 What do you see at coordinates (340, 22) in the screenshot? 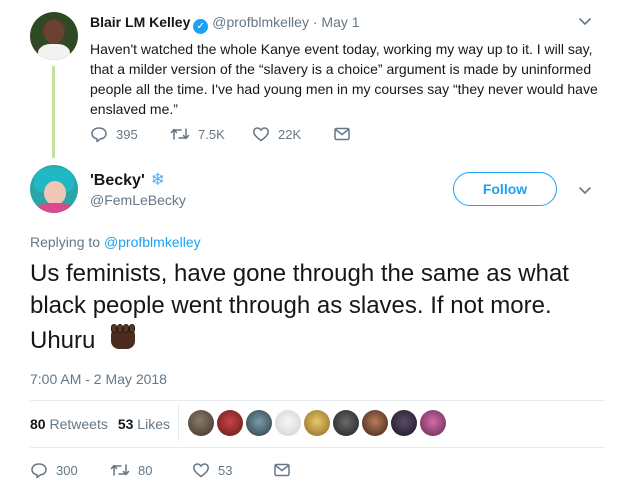
I see `tweet-date: May 1` at bounding box center [340, 22].